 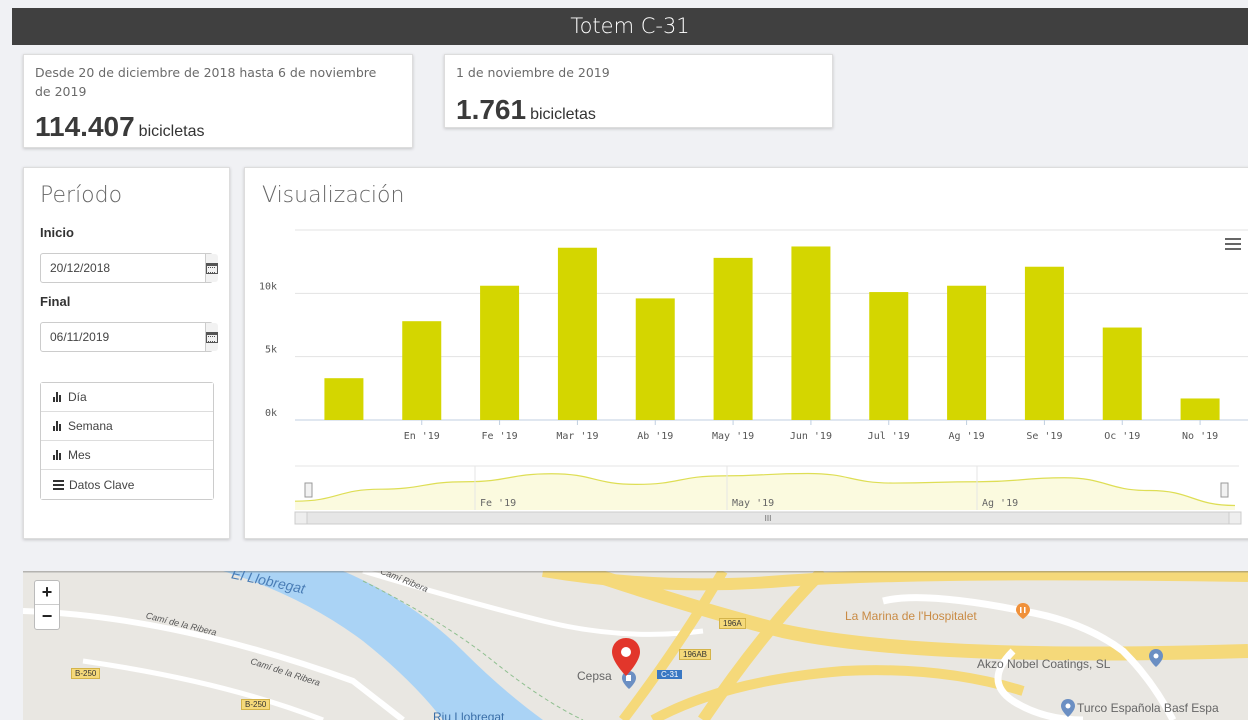 What do you see at coordinates (638, 91) in the screenshot?
I see `day-stat-card: 1 de noviembre de 2019 1.761 bicicletas` at bounding box center [638, 91].